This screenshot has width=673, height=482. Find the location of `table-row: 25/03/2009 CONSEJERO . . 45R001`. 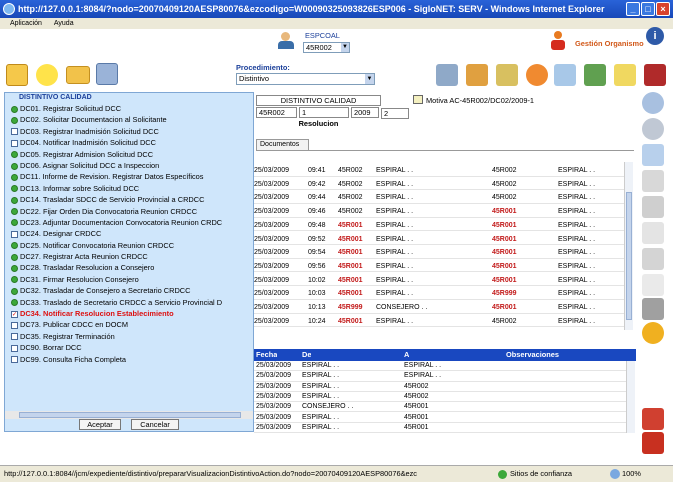

table-row: 25/03/2009 CONSEJERO . . 45R001 is located at coordinates (440, 407).